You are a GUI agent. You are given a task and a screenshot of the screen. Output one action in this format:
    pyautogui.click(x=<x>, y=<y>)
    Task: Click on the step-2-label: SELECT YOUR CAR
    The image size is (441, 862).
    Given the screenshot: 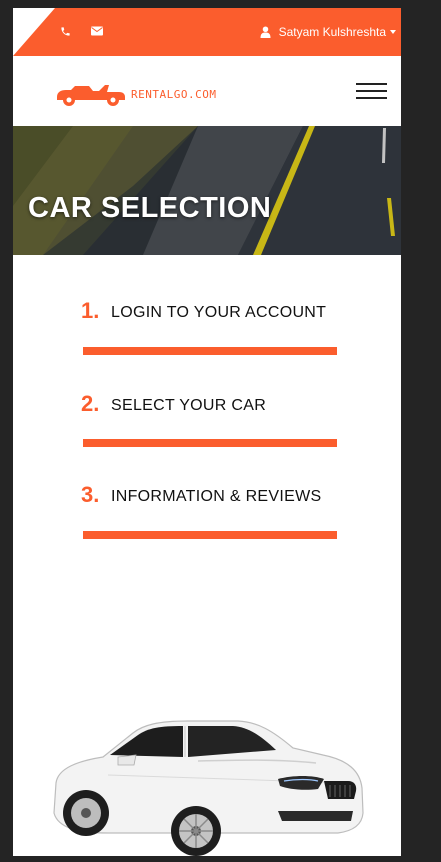 What is the action you would take?
    pyautogui.click(x=188, y=406)
    